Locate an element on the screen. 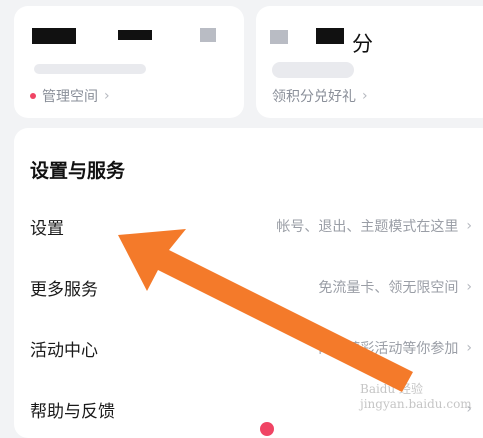 The height and width of the screenshot is (438, 483). row-label: 更多服务 is located at coordinates (64, 289).